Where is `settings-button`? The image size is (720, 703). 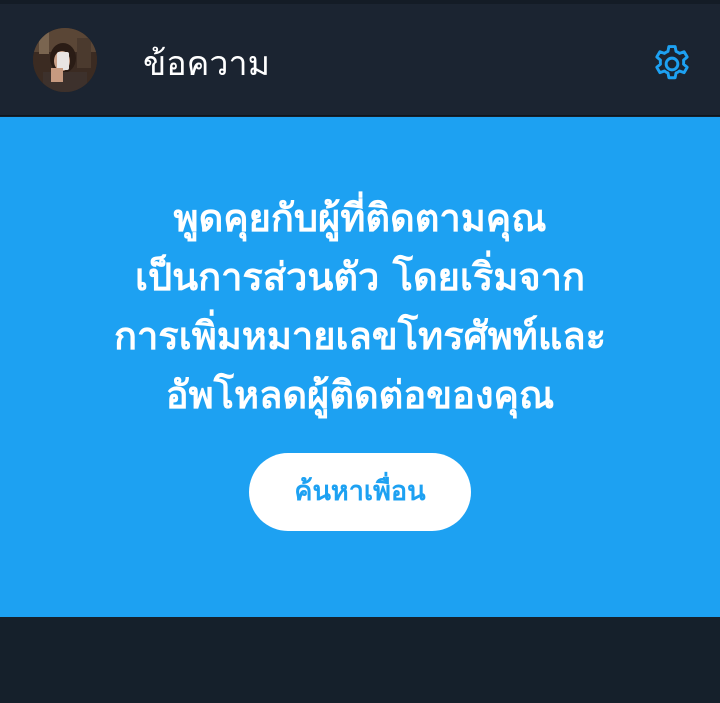 settings-button is located at coordinates (672, 64).